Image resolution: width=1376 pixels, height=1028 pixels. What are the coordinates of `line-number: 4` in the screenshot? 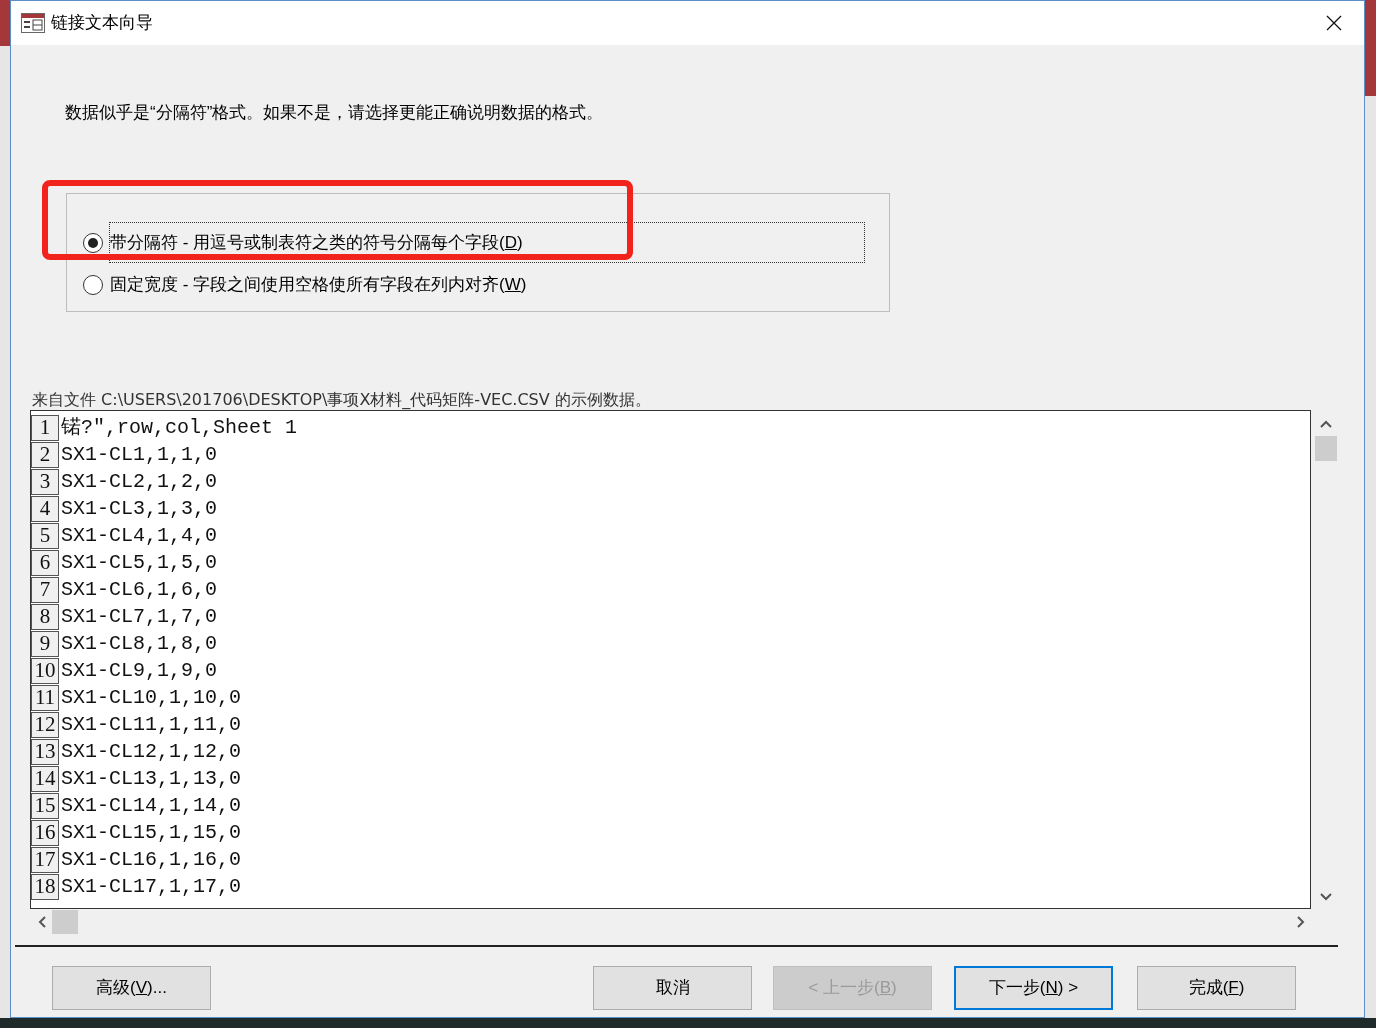 It's located at (45, 508).